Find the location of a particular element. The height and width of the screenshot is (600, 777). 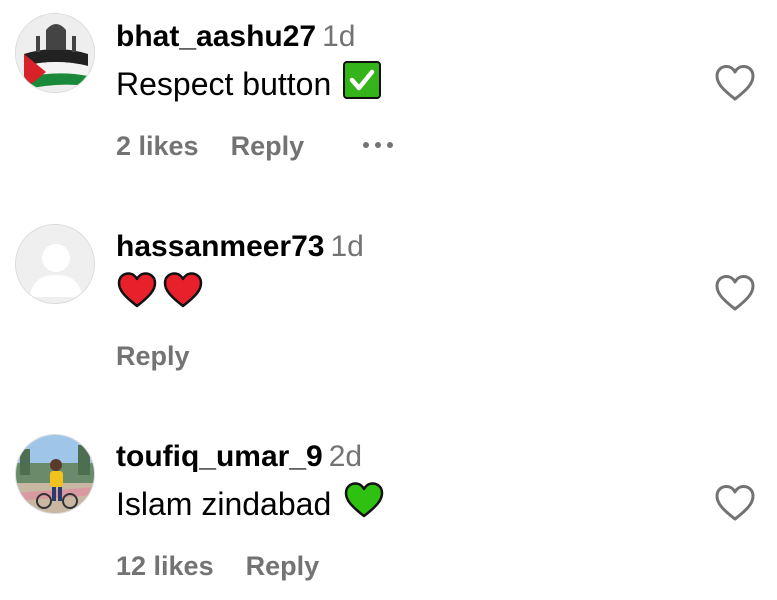

likes-count: 2 likes is located at coordinates (157, 146).